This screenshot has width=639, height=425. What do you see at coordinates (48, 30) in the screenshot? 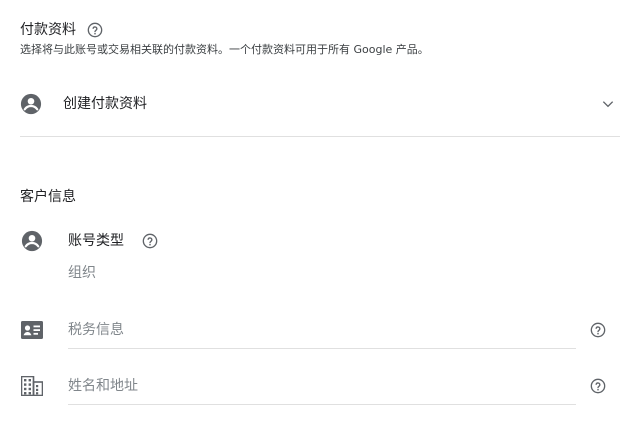
I see `payment-profile-title: 付款资料` at bounding box center [48, 30].